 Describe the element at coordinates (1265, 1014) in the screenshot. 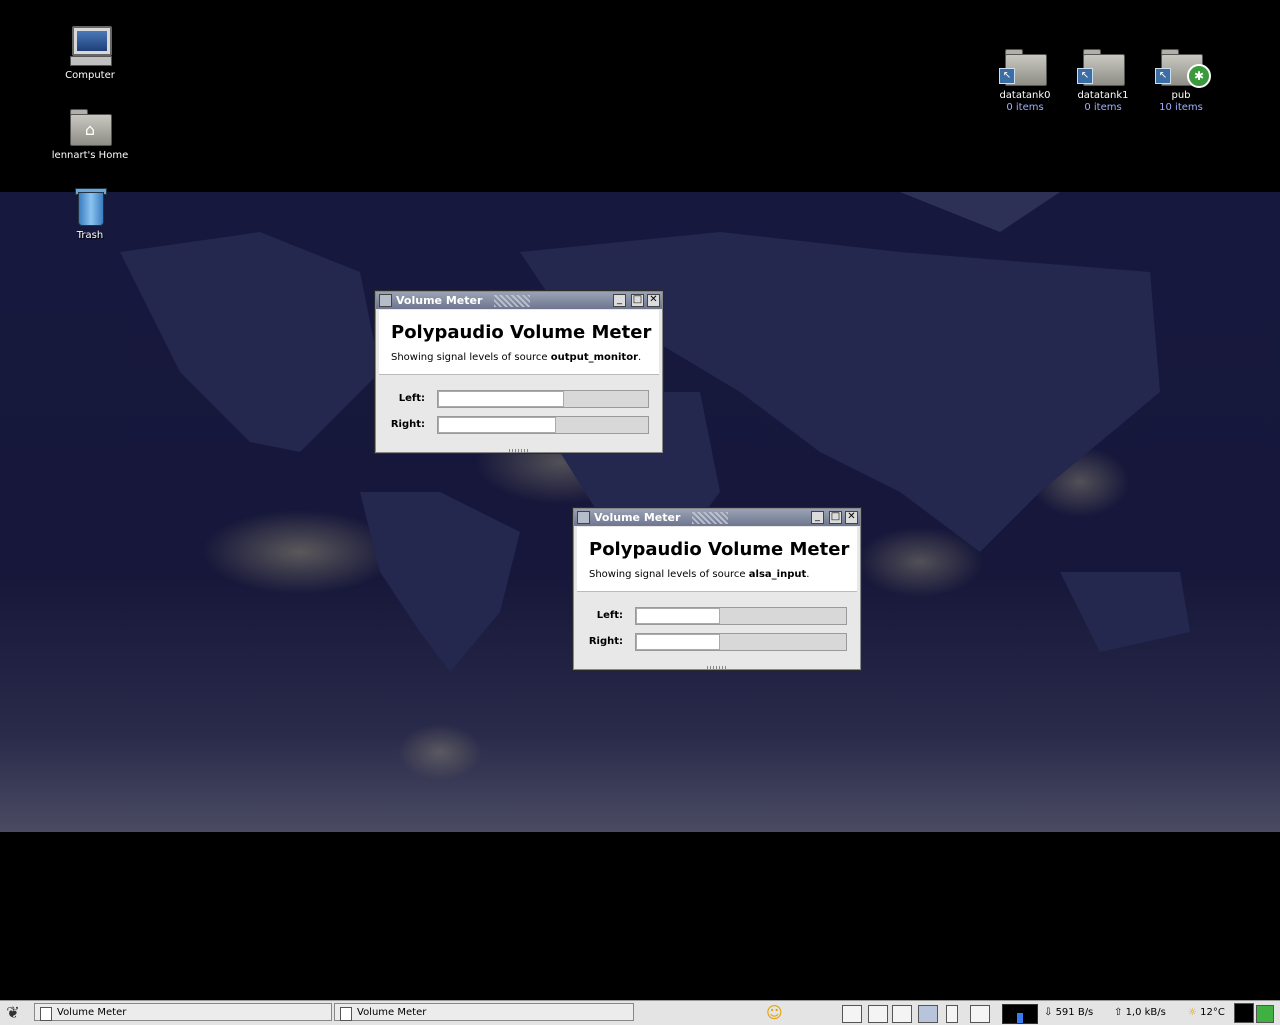

I see `notification-icon` at that location.